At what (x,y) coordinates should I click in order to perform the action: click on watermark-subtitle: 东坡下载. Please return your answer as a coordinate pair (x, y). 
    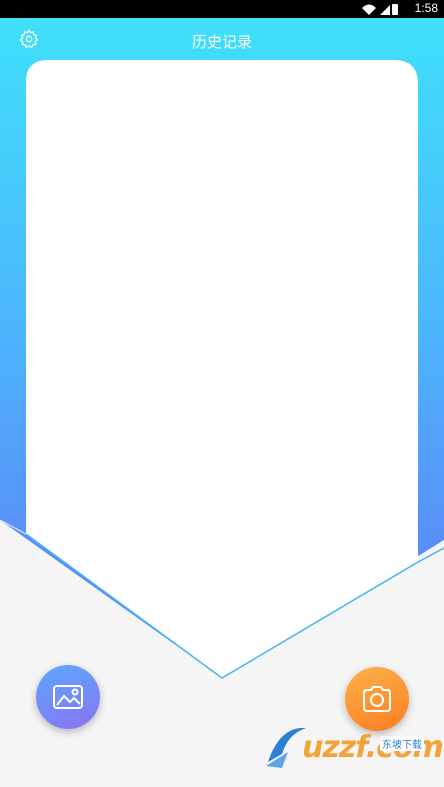
    Looking at the image, I should click on (402, 743).